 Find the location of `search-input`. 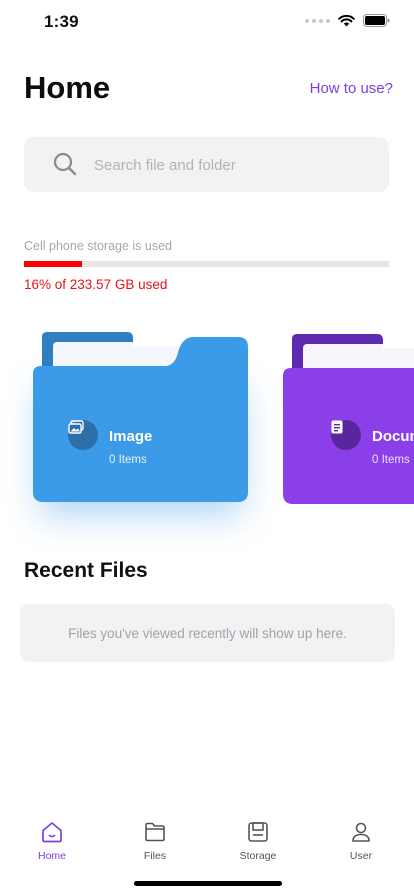

search-input is located at coordinates (234, 165).